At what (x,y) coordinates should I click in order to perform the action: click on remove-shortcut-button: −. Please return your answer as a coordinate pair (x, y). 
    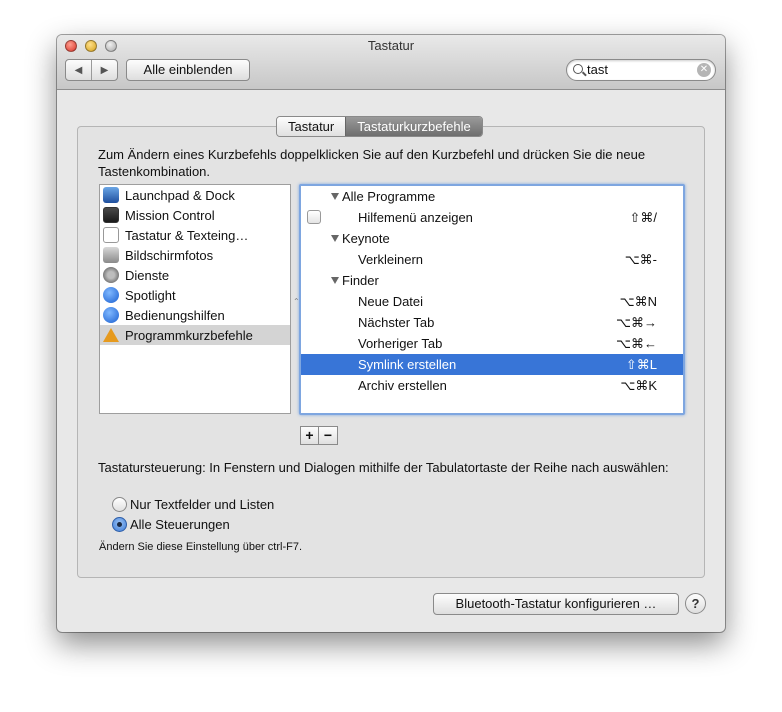
    Looking at the image, I should click on (328, 435).